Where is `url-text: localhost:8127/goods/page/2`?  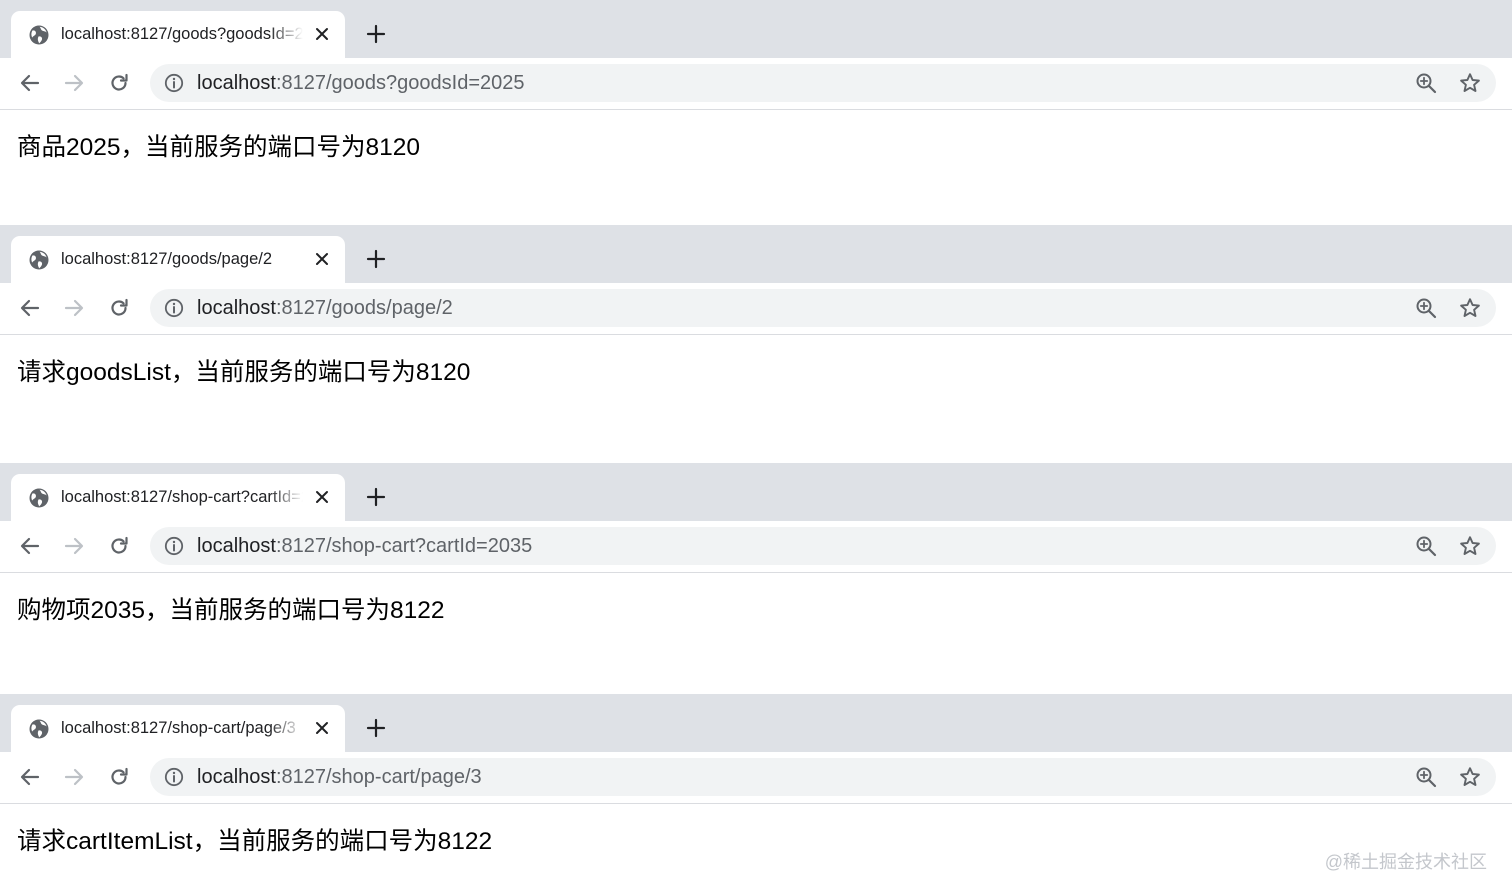
url-text: localhost:8127/goods/page/2 is located at coordinates (325, 308).